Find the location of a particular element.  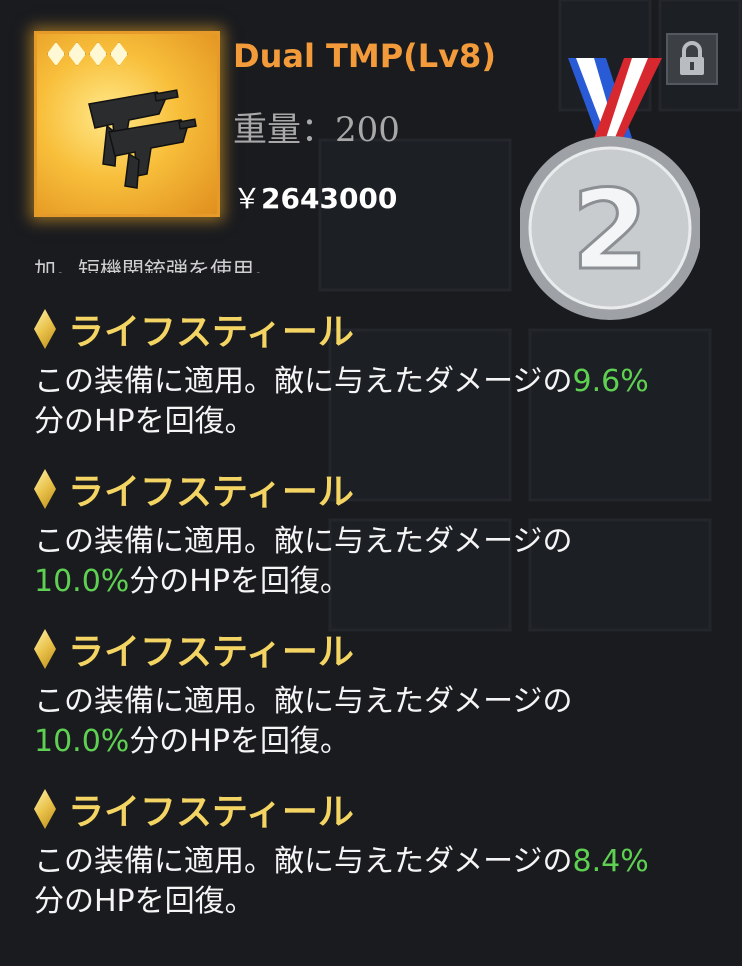

yen-symbol: ￥ is located at coordinates (247, 198).